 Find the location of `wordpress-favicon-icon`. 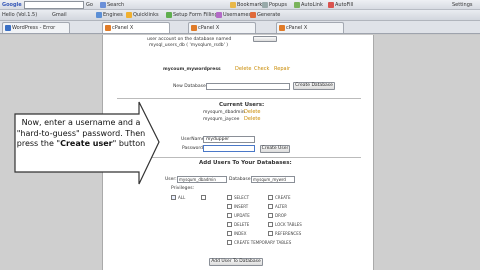

wordpress-favicon-icon is located at coordinates (8, 28).